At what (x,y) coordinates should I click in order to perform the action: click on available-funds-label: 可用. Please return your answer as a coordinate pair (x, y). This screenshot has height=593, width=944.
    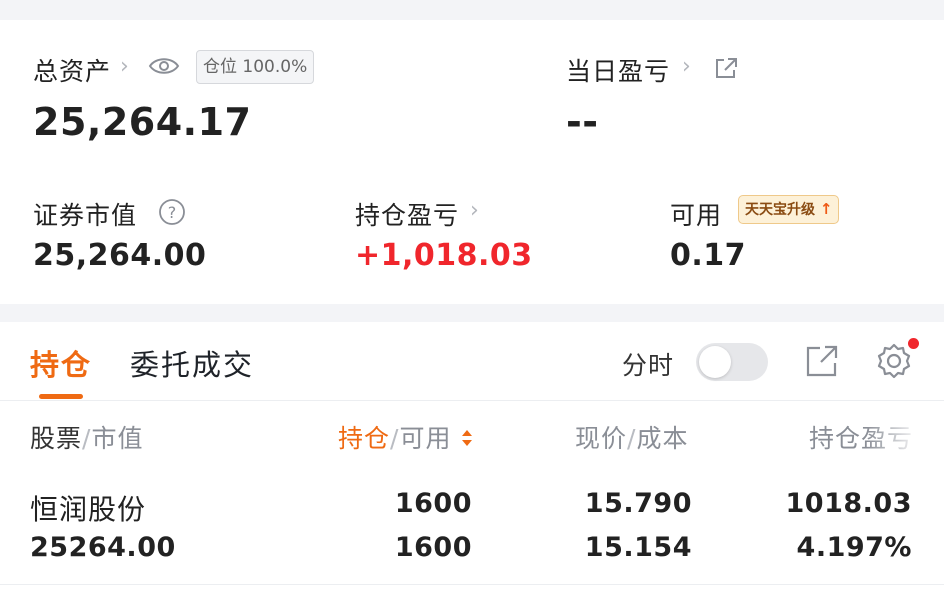
    Looking at the image, I should click on (696, 215).